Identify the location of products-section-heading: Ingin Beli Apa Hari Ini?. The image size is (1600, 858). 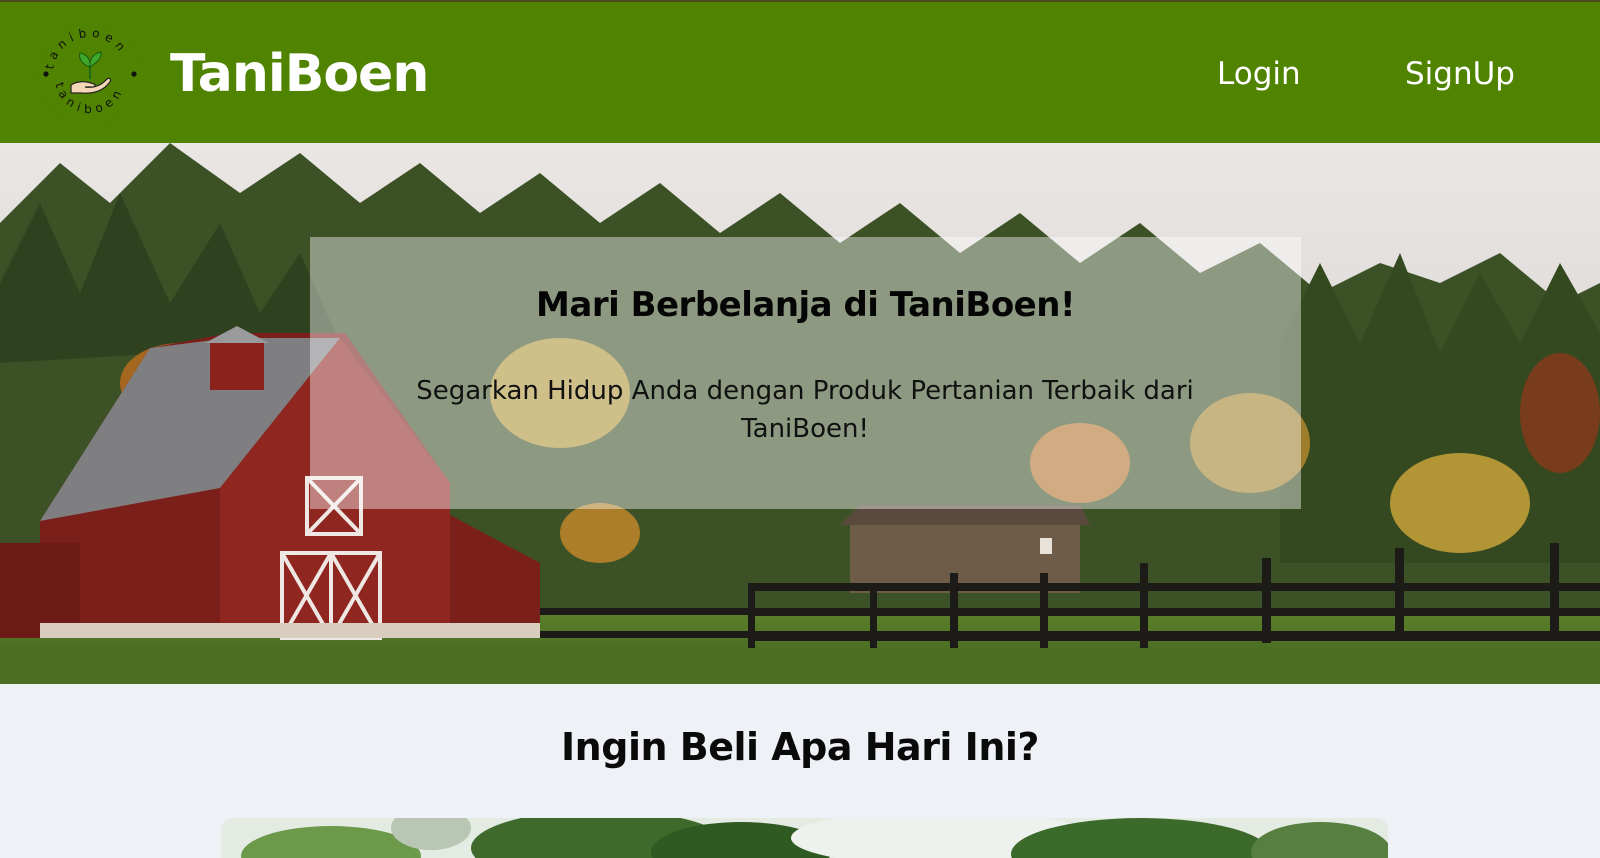
(800, 747).